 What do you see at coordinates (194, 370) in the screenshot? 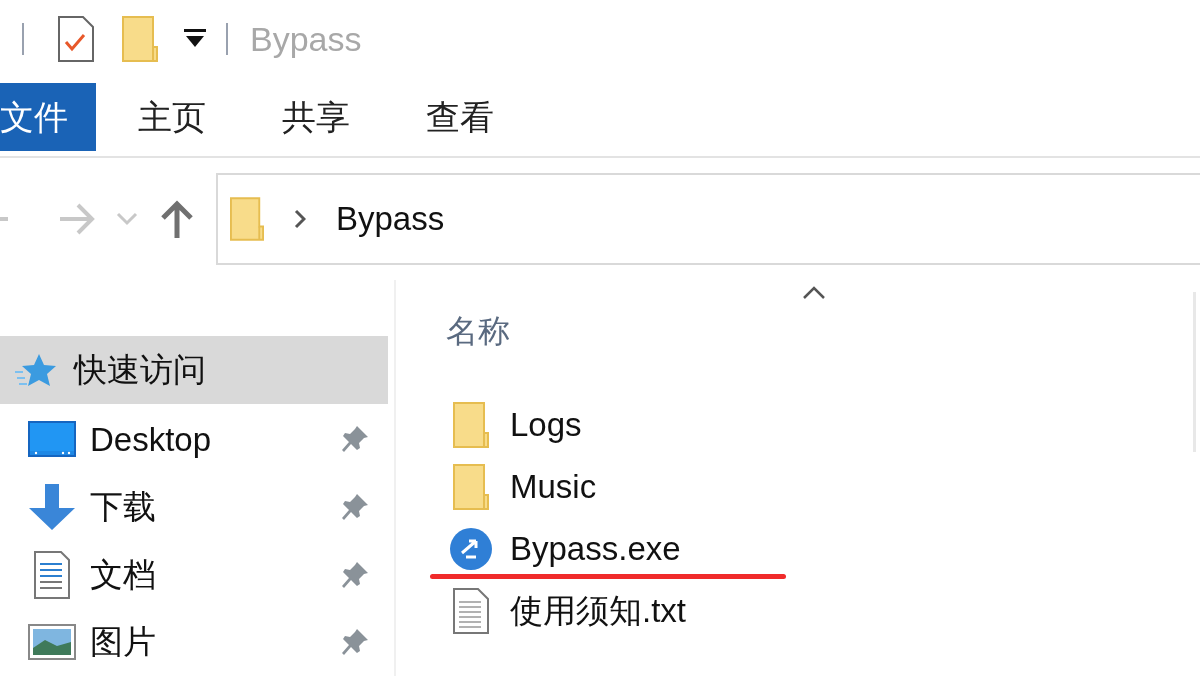
I see `sidebar-item: 快速访问` at bounding box center [194, 370].